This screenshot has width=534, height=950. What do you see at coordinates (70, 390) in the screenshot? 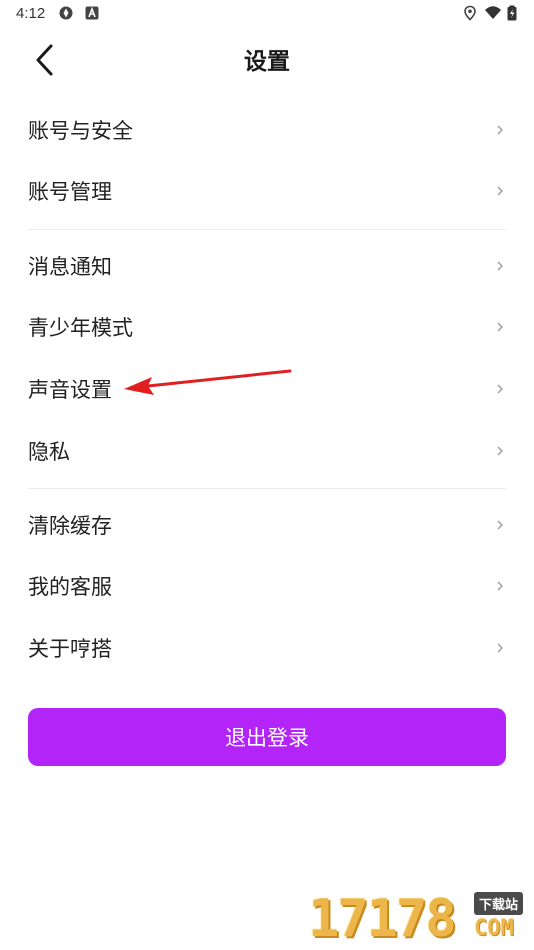
I see `menu-item-label: 声音设置` at bounding box center [70, 390].